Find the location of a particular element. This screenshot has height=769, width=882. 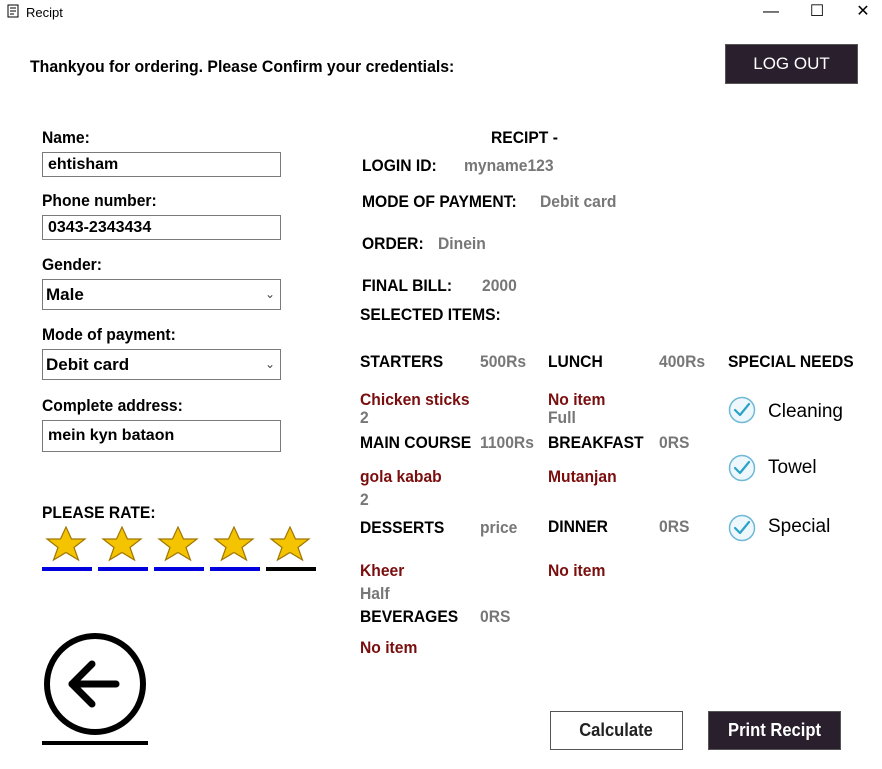

logout-label: LOG OUT is located at coordinates (791, 63).